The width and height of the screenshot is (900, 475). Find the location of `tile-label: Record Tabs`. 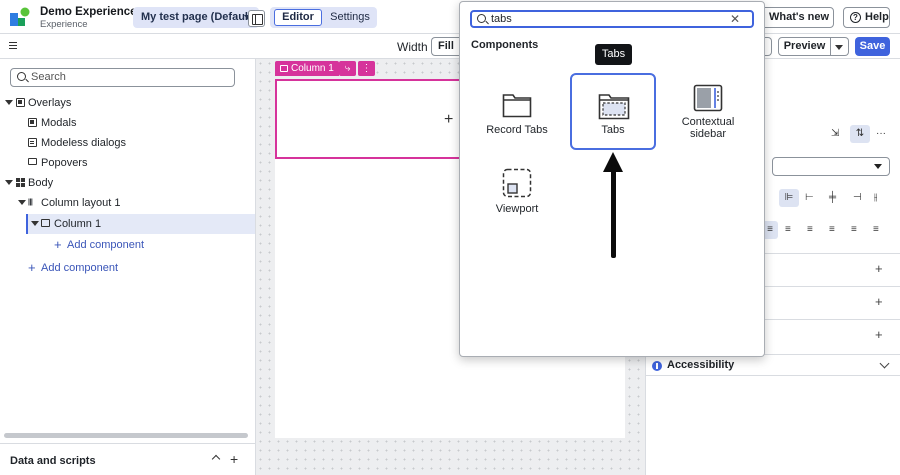

tile-label: Record Tabs is located at coordinates (517, 130).